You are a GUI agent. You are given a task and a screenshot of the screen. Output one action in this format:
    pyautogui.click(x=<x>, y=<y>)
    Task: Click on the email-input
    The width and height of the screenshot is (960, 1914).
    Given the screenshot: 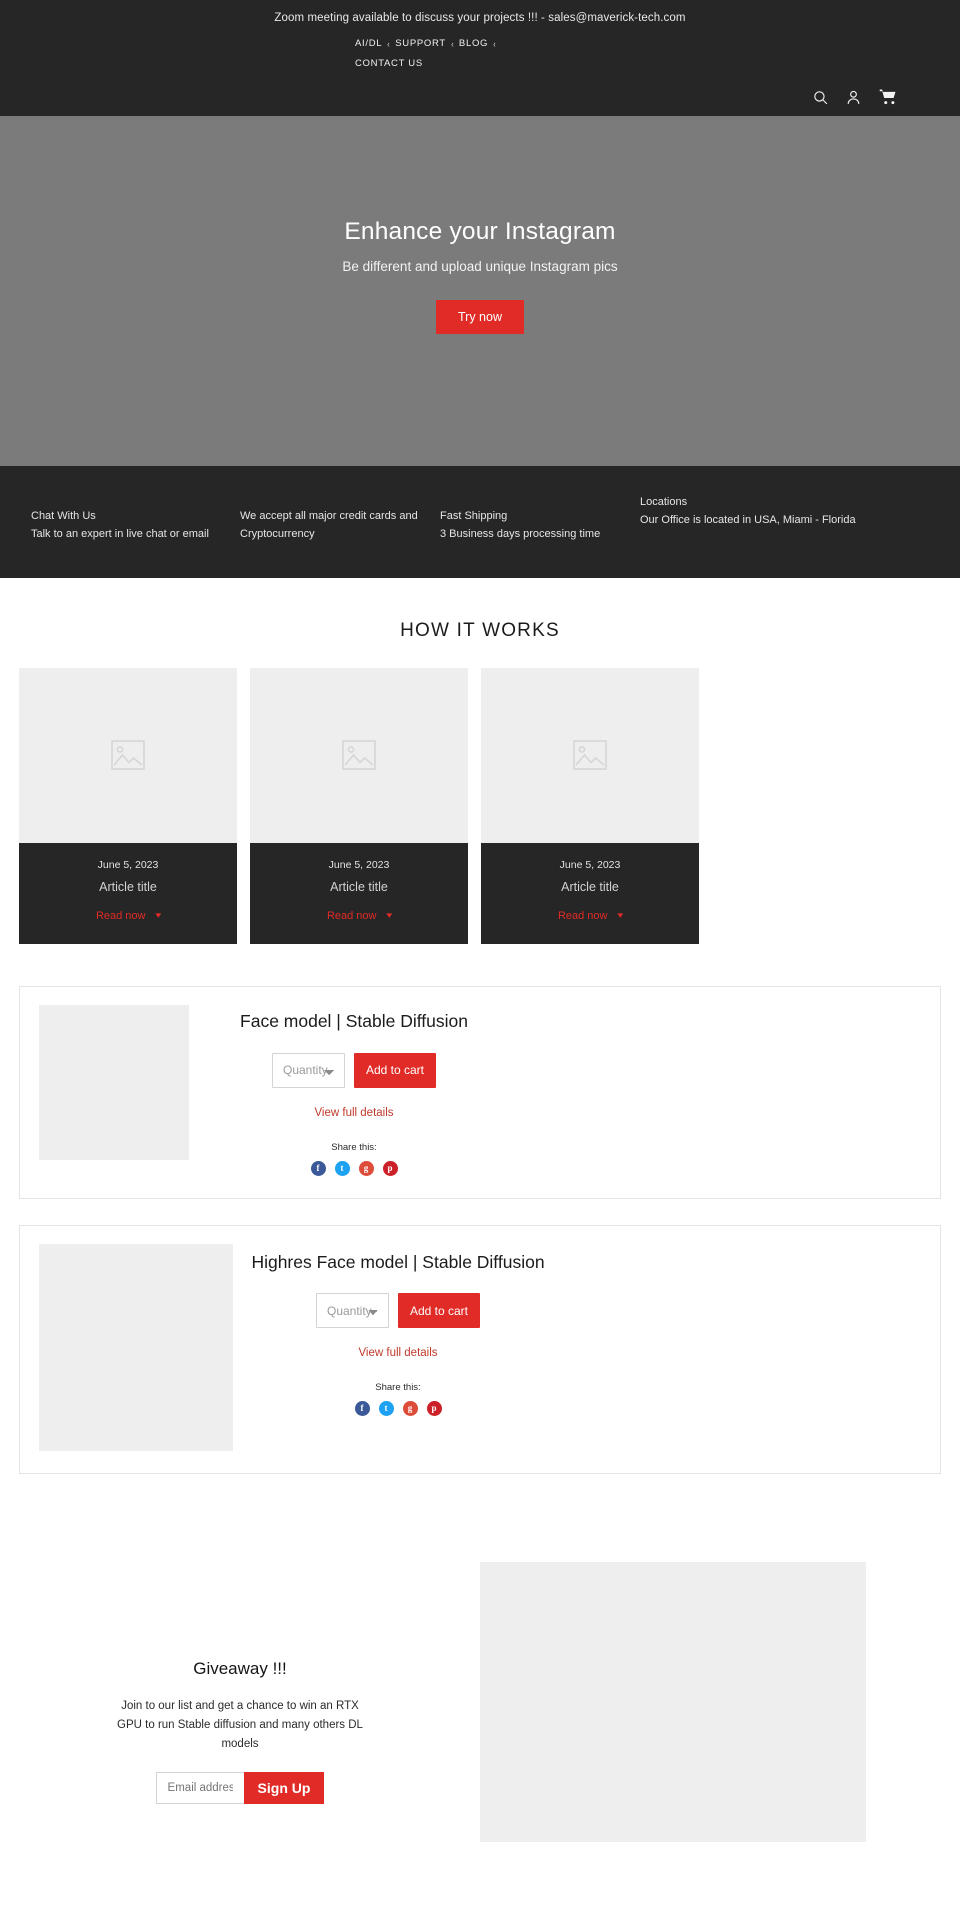 What is the action you would take?
    pyautogui.click(x=199, y=1787)
    